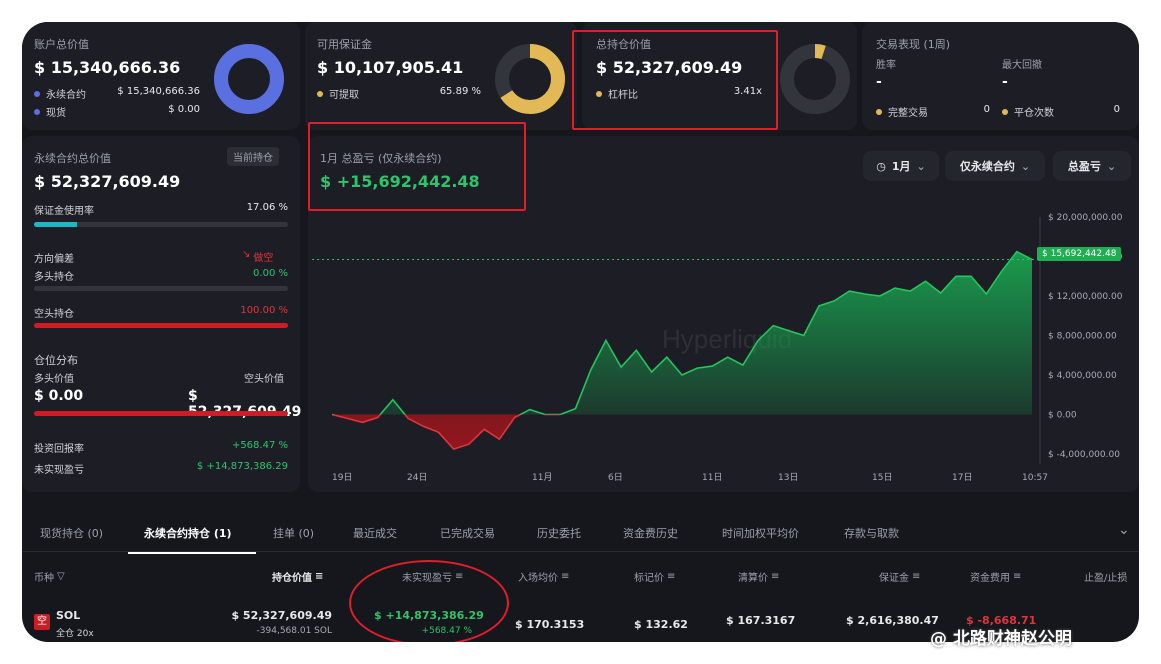 The width and height of the screenshot is (1161, 664). What do you see at coordinates (788, 477) in the screenshot?
I see `x-tick-label: 13日` at bounding box center [788, 477].